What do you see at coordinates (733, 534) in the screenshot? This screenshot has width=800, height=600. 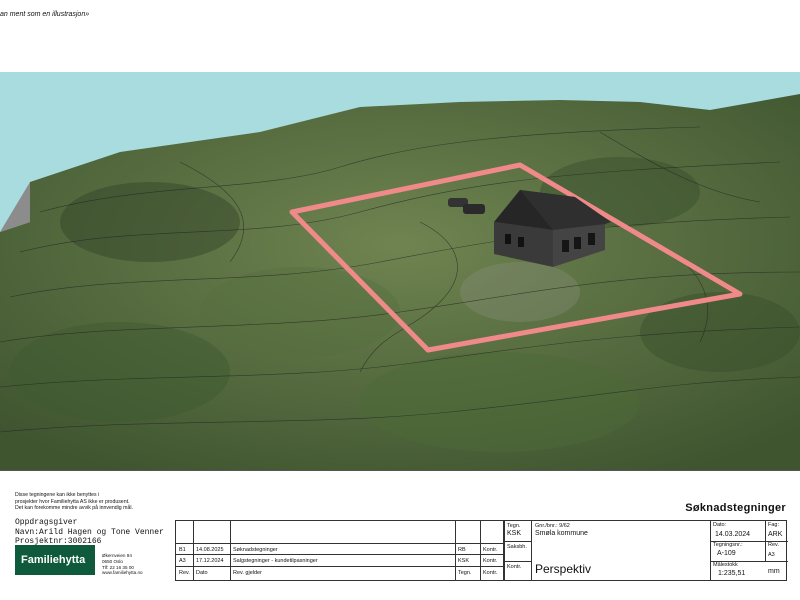 I see `dato-value: 14.03.2024` at bounding box center [733, 534].